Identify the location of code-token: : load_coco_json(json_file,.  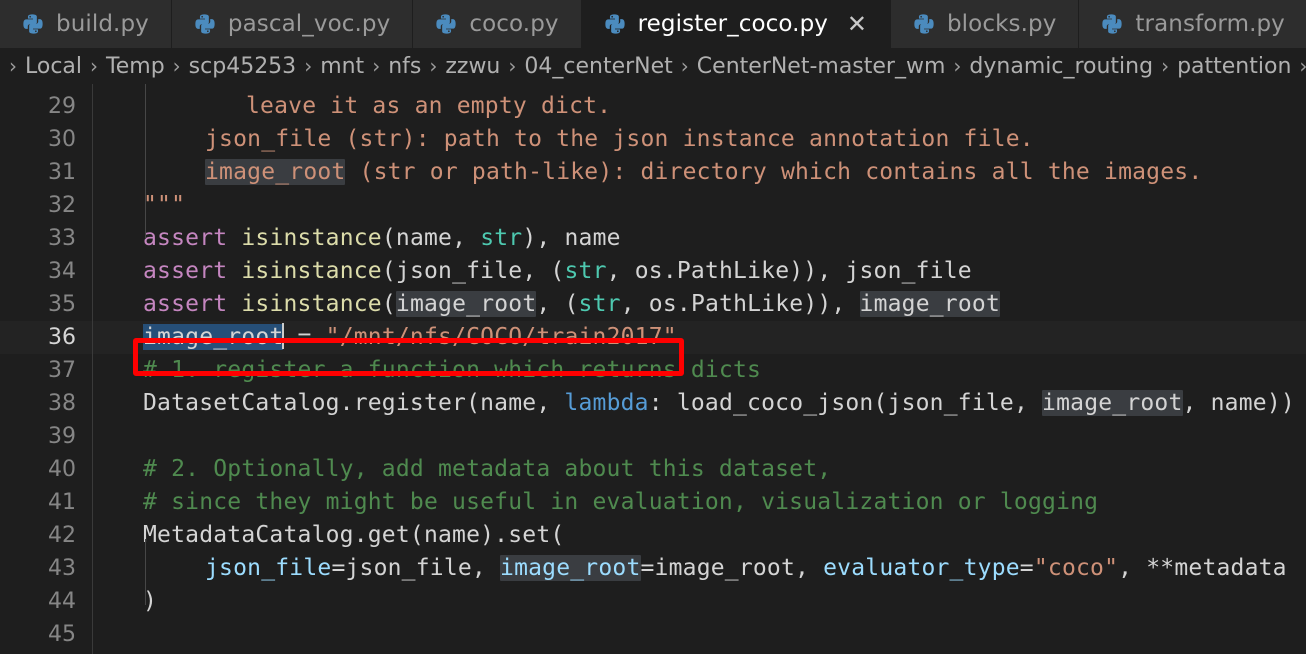
(845, 403).